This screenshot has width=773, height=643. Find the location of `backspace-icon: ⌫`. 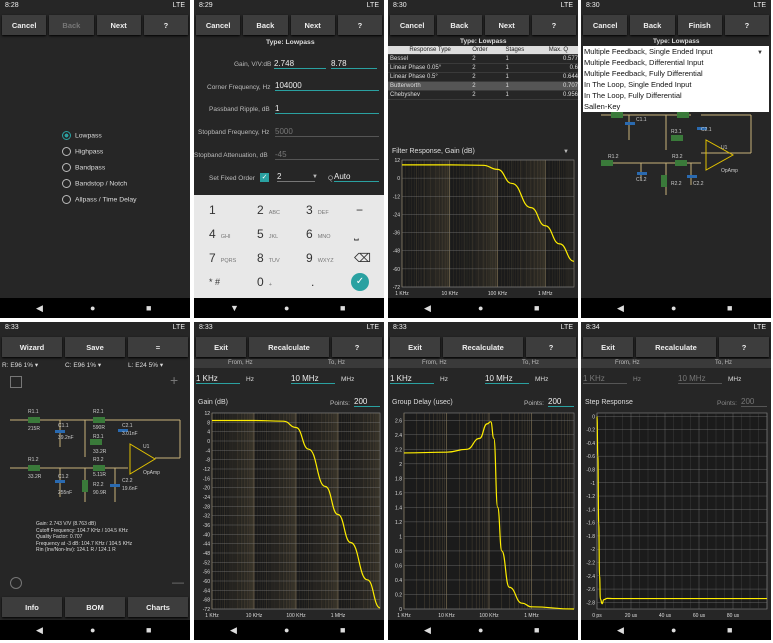

backspace-icon: ⌫ is located at coordinates (362, 258).